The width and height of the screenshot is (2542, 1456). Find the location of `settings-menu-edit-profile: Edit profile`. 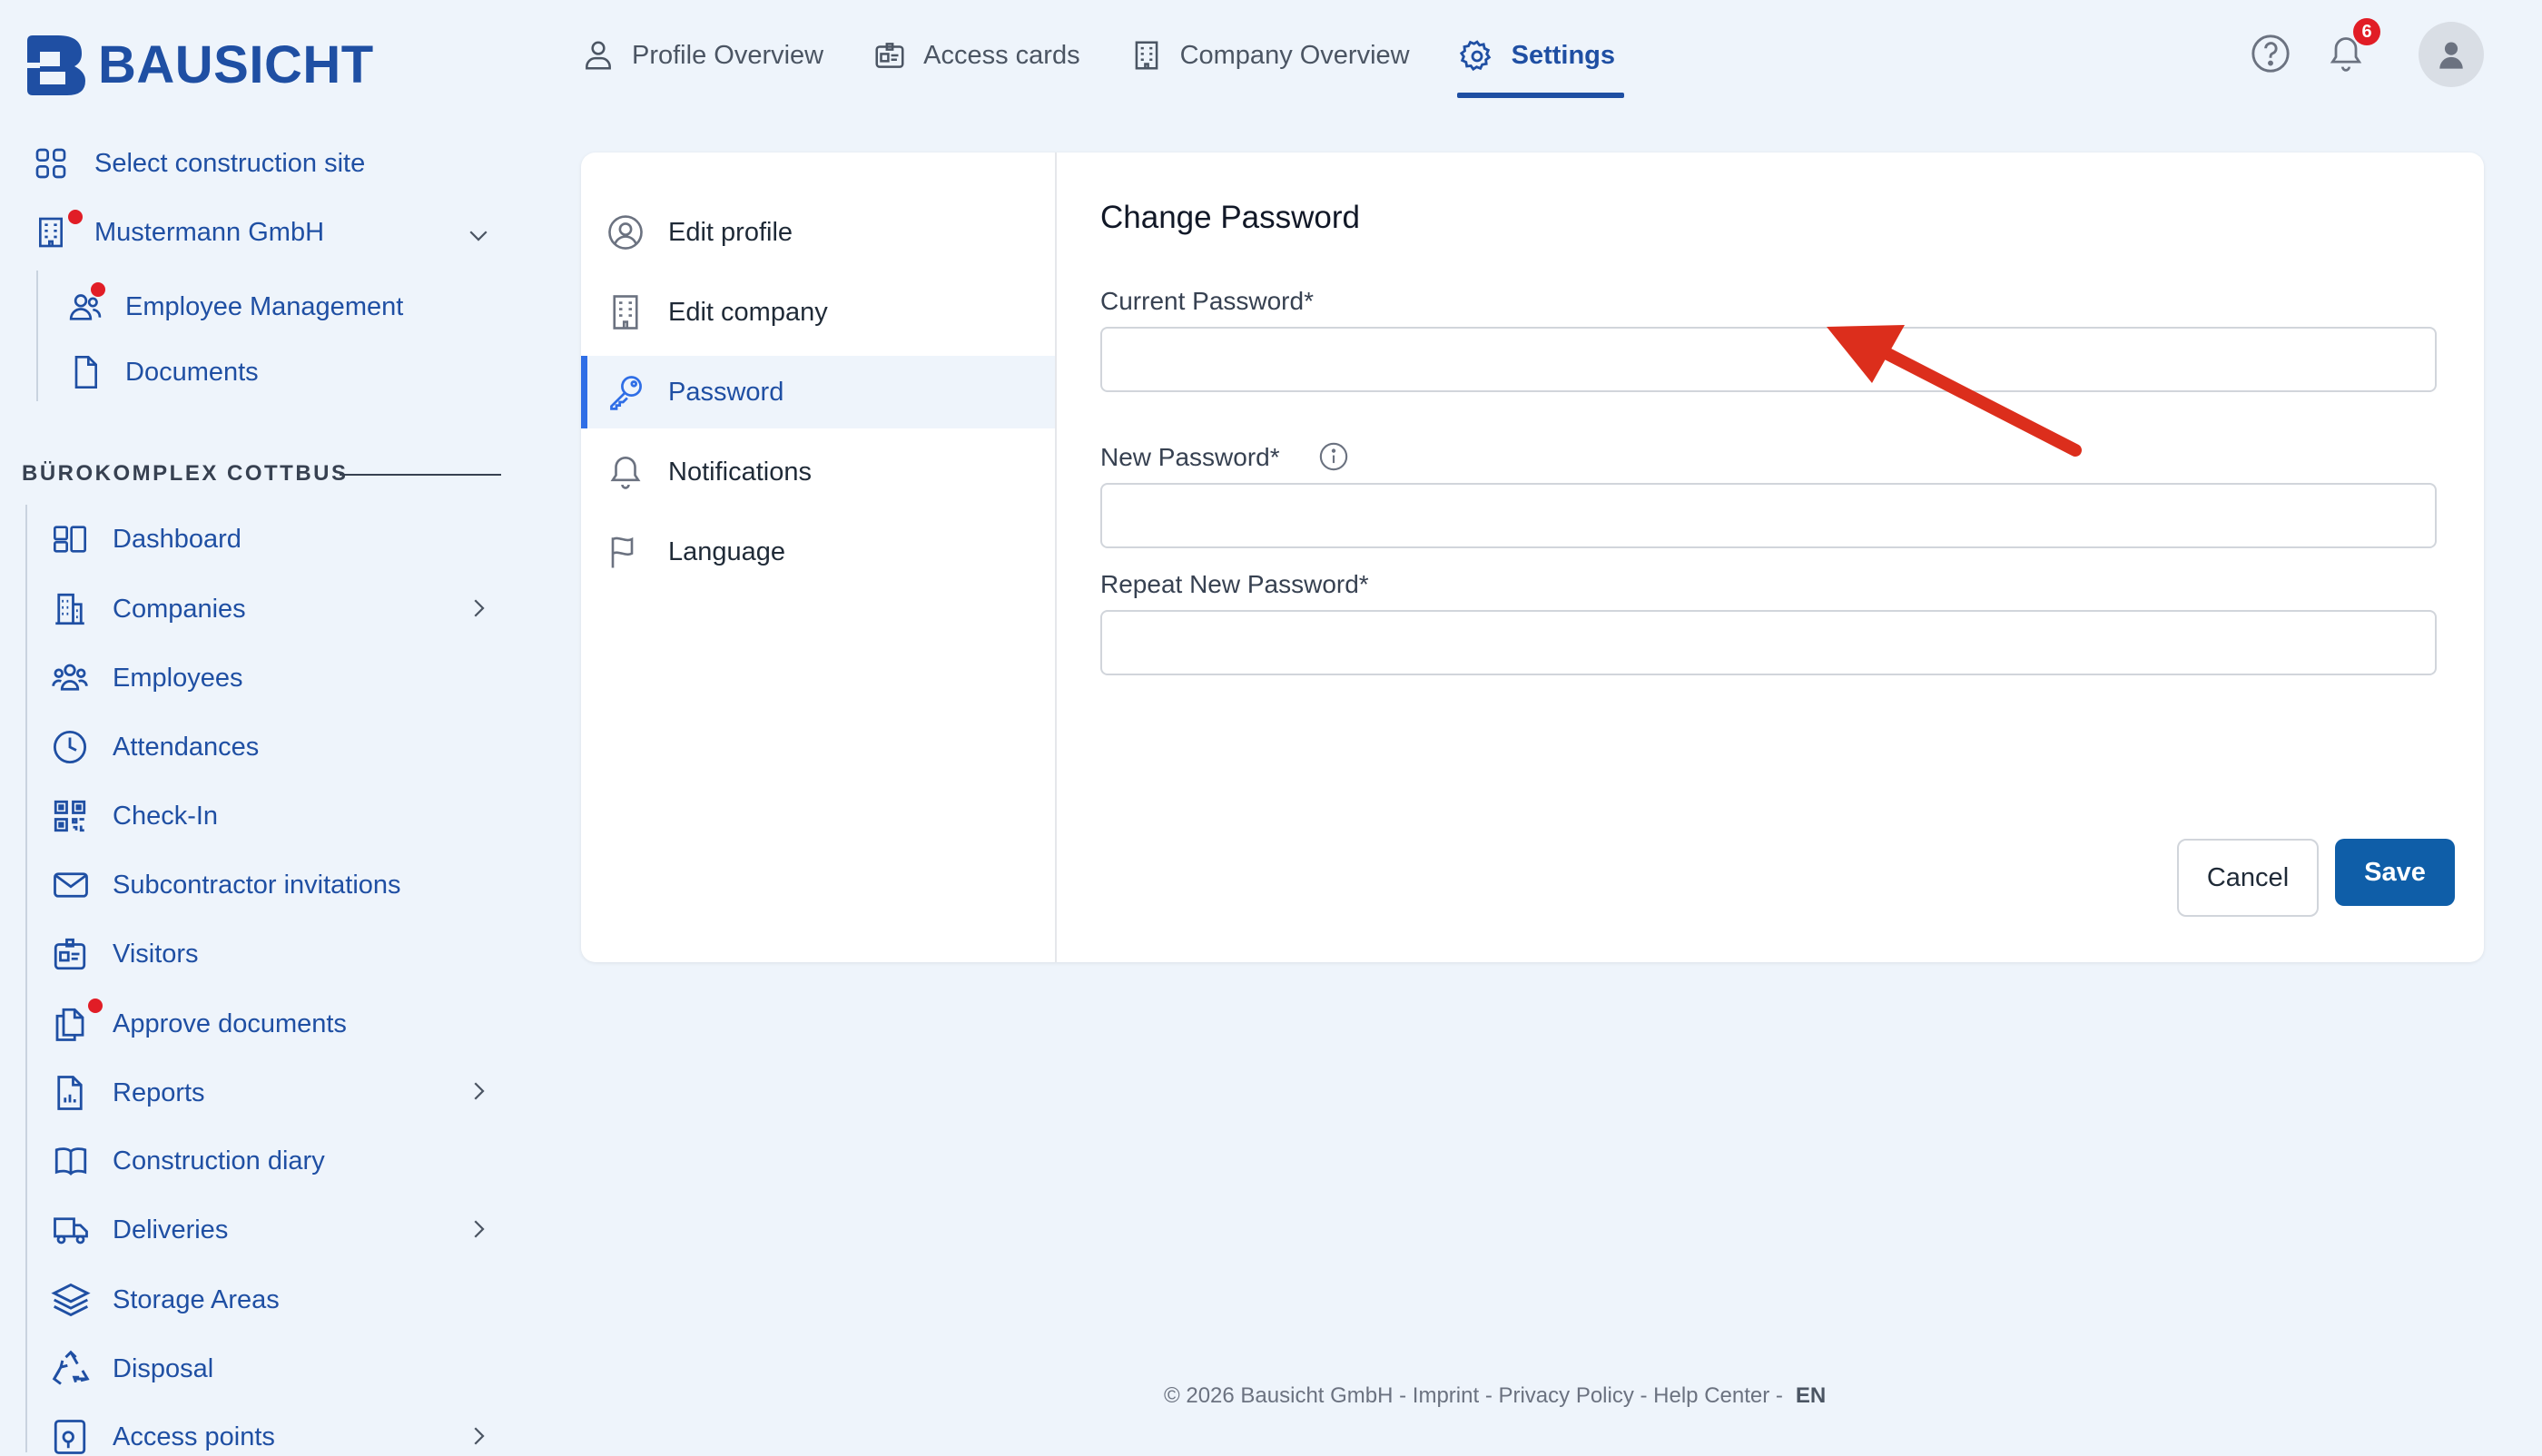

settings-menu-edit-profile: Edit profile is located at coordinates (818, 232).